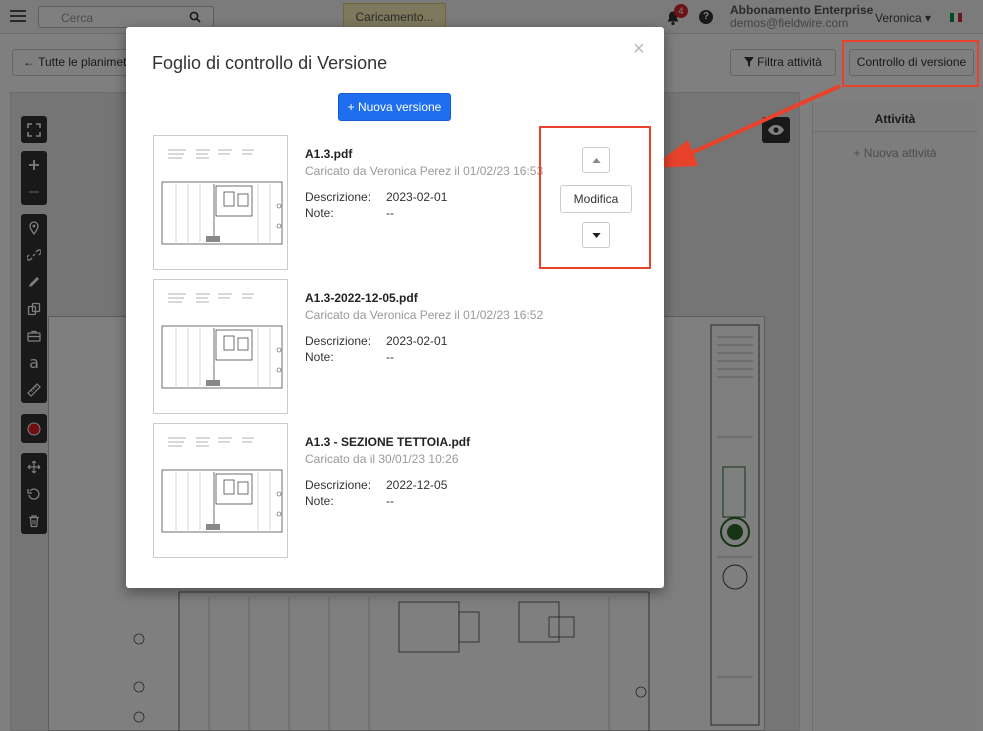  Describe the element at coordinates (639, 49) in the screenshot. I see `close-icon: ×` at that location.